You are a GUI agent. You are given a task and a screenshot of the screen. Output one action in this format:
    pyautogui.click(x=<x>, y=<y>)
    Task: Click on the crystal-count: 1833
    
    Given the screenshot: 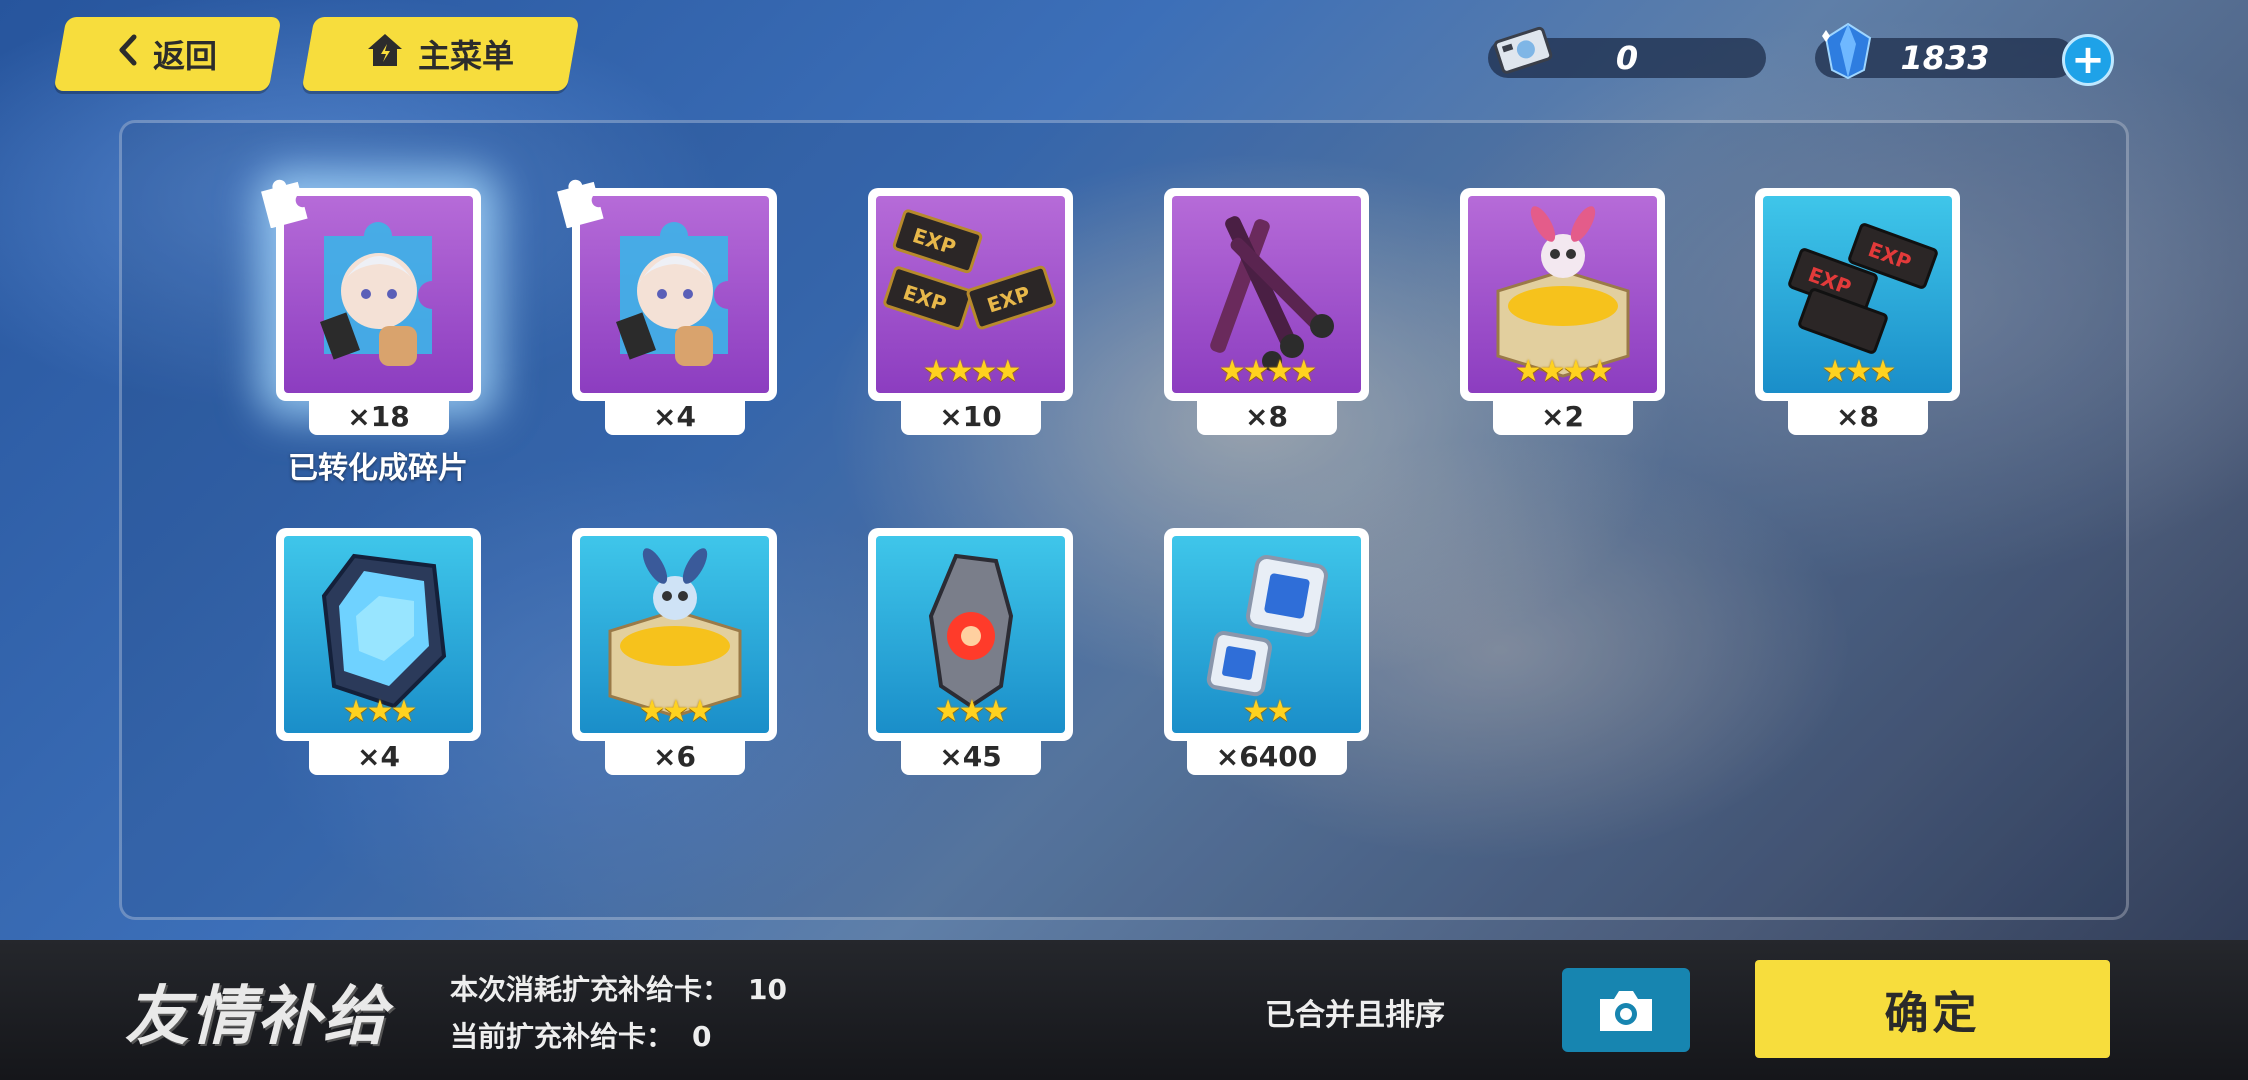 What is the action you would take?
    pyautogui.click(x=1945, y=58)
    